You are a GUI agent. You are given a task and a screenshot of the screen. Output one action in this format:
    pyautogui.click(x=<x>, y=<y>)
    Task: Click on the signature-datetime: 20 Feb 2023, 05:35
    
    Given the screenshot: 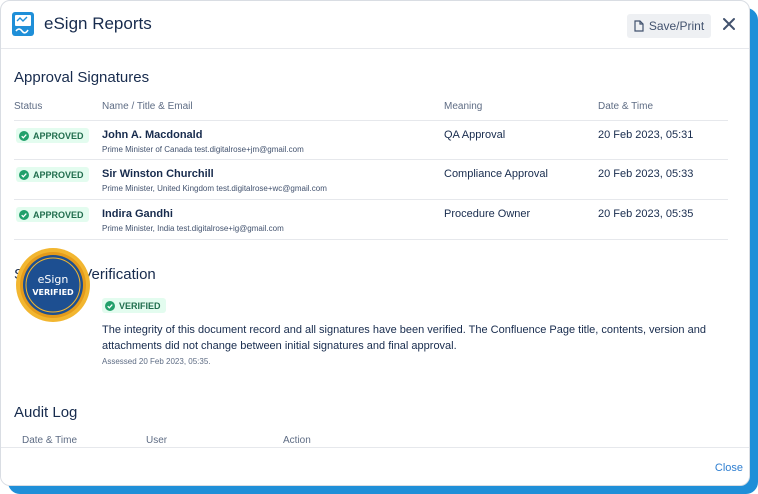 What is the action you would take?
    pyautogui.click(x=646, y=214)
    